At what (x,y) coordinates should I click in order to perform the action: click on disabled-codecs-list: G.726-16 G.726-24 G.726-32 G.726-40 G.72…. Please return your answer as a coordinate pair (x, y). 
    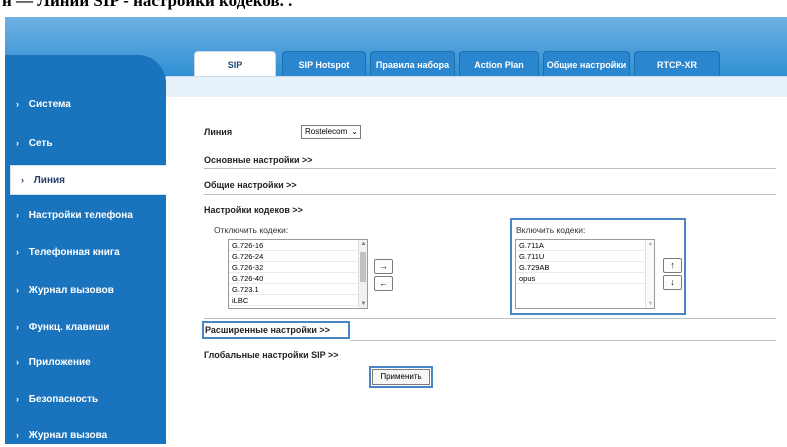
    Looking at the image, I should click on (298, 274).